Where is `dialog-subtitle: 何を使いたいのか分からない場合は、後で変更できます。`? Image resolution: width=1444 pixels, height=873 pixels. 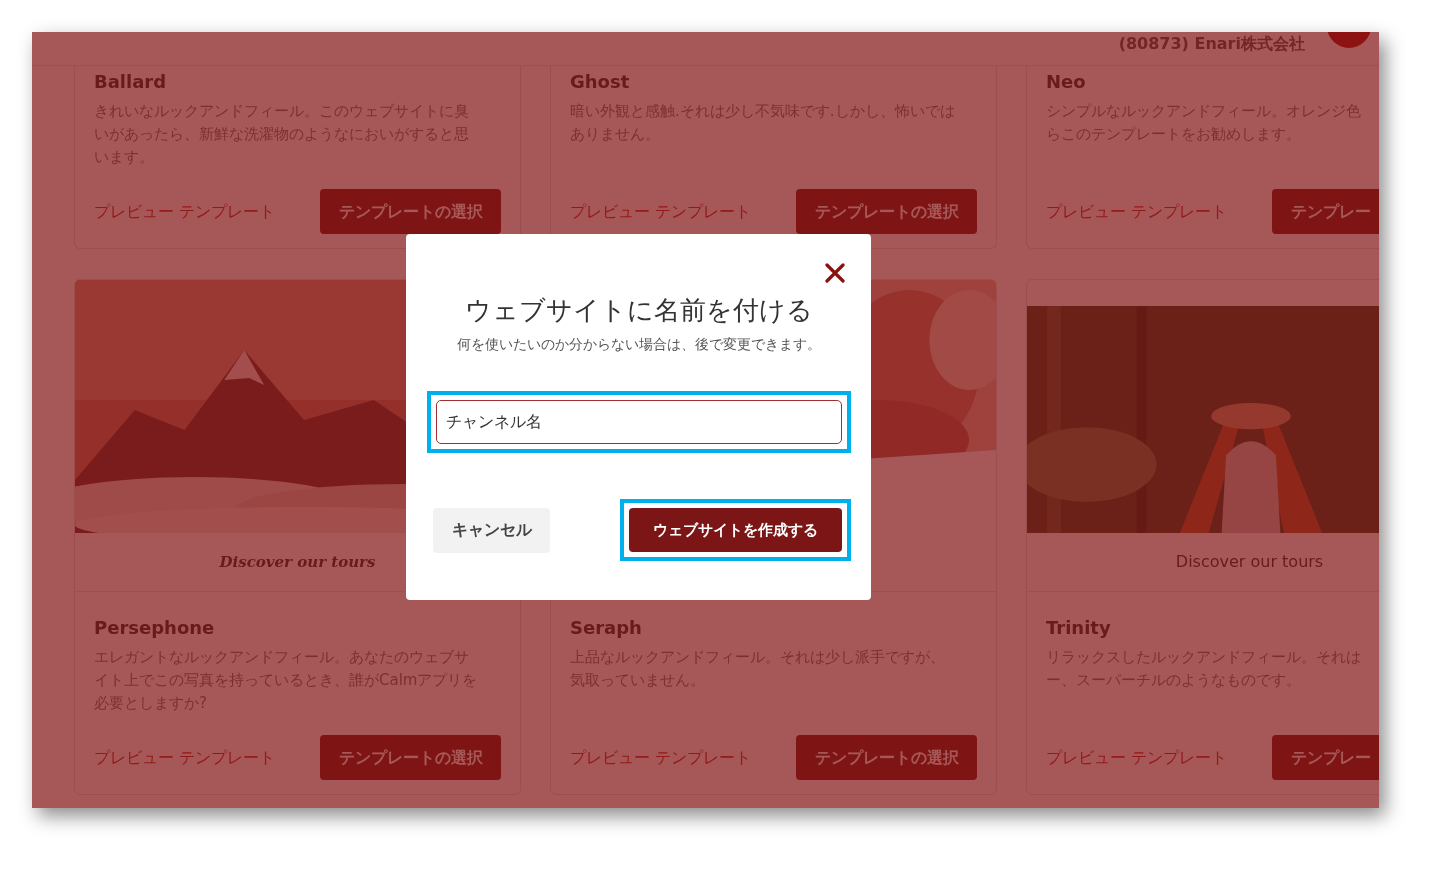 dialog-subtitle: 何を使いたいのか分からない場合は、後で変更できます。 is located at coordinates (639, 345).